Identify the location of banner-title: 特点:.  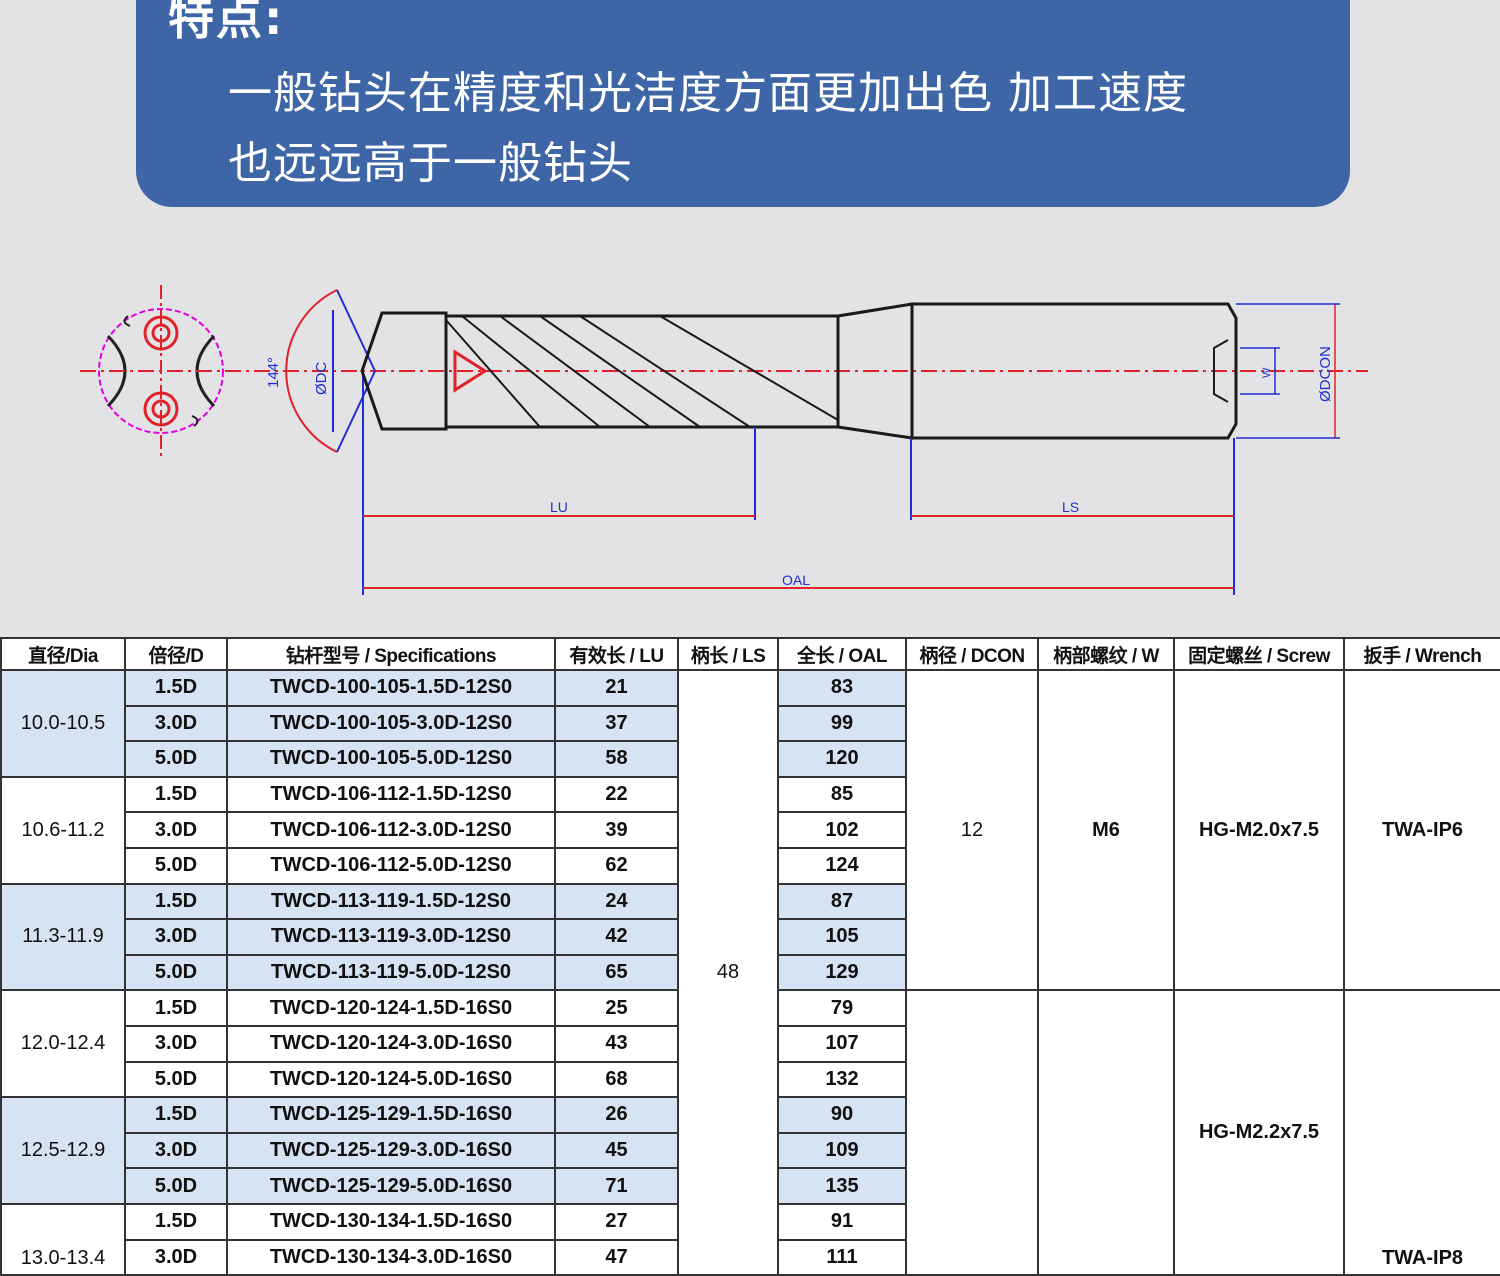
(226, 22).